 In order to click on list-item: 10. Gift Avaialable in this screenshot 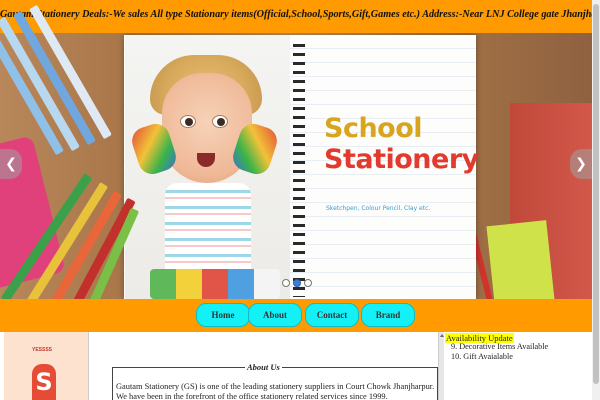, I will do `click(482, 356)`.